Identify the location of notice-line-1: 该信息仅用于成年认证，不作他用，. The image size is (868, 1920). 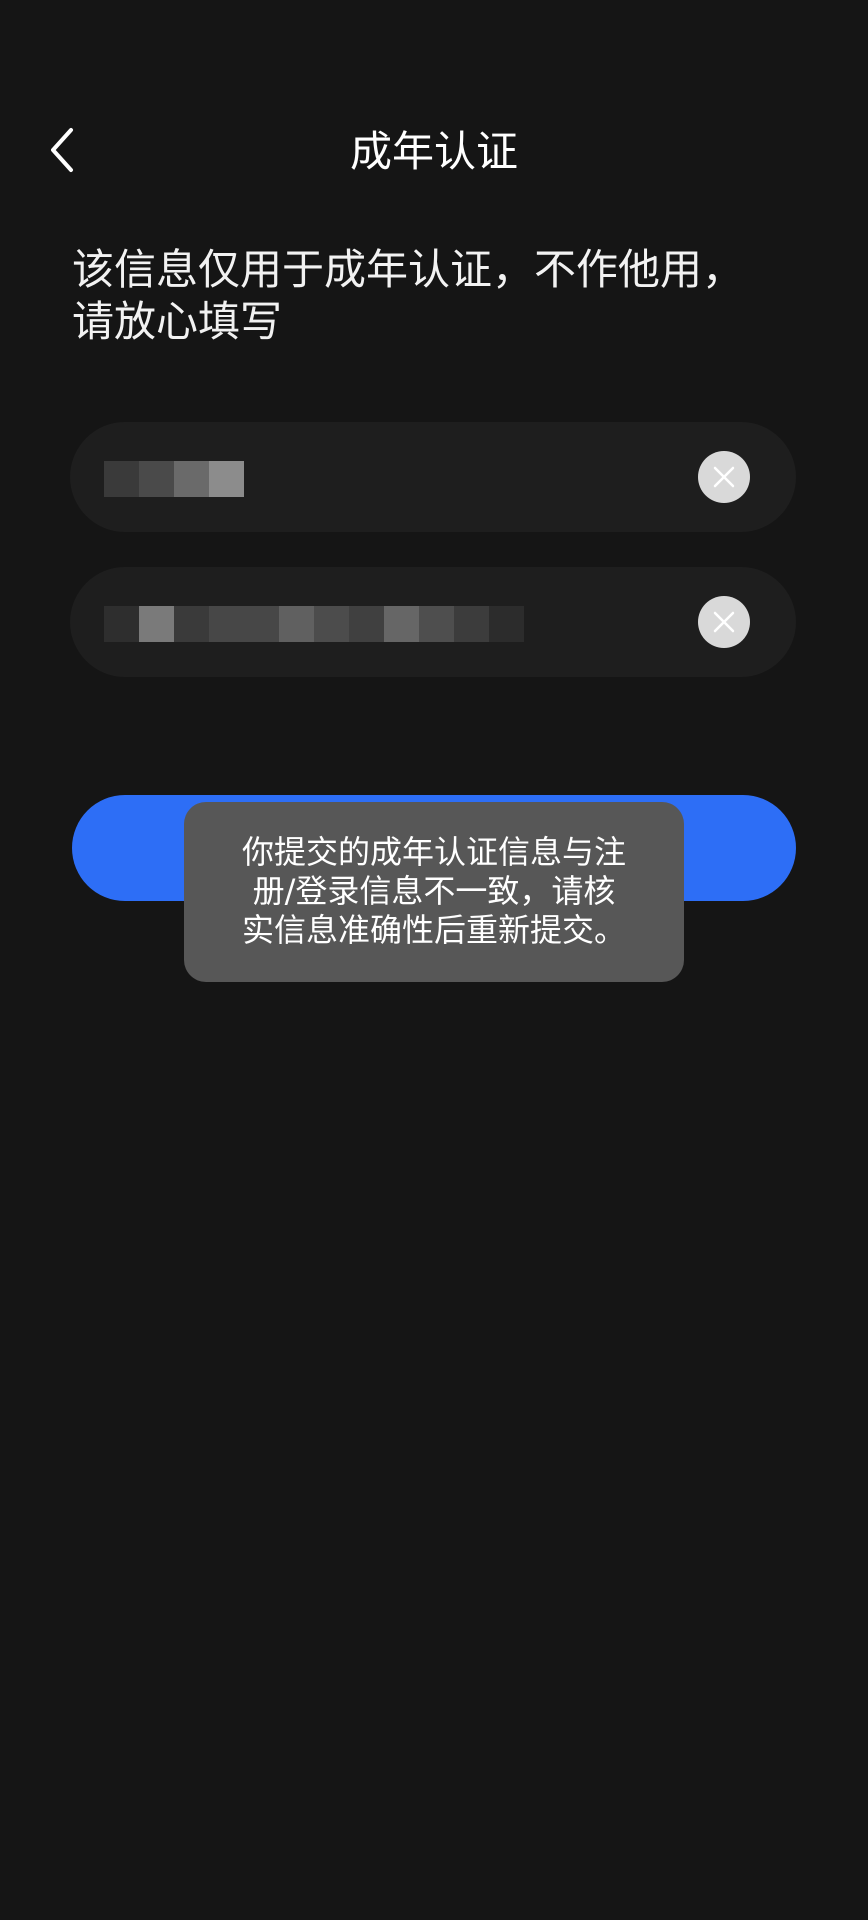
(408, 269).